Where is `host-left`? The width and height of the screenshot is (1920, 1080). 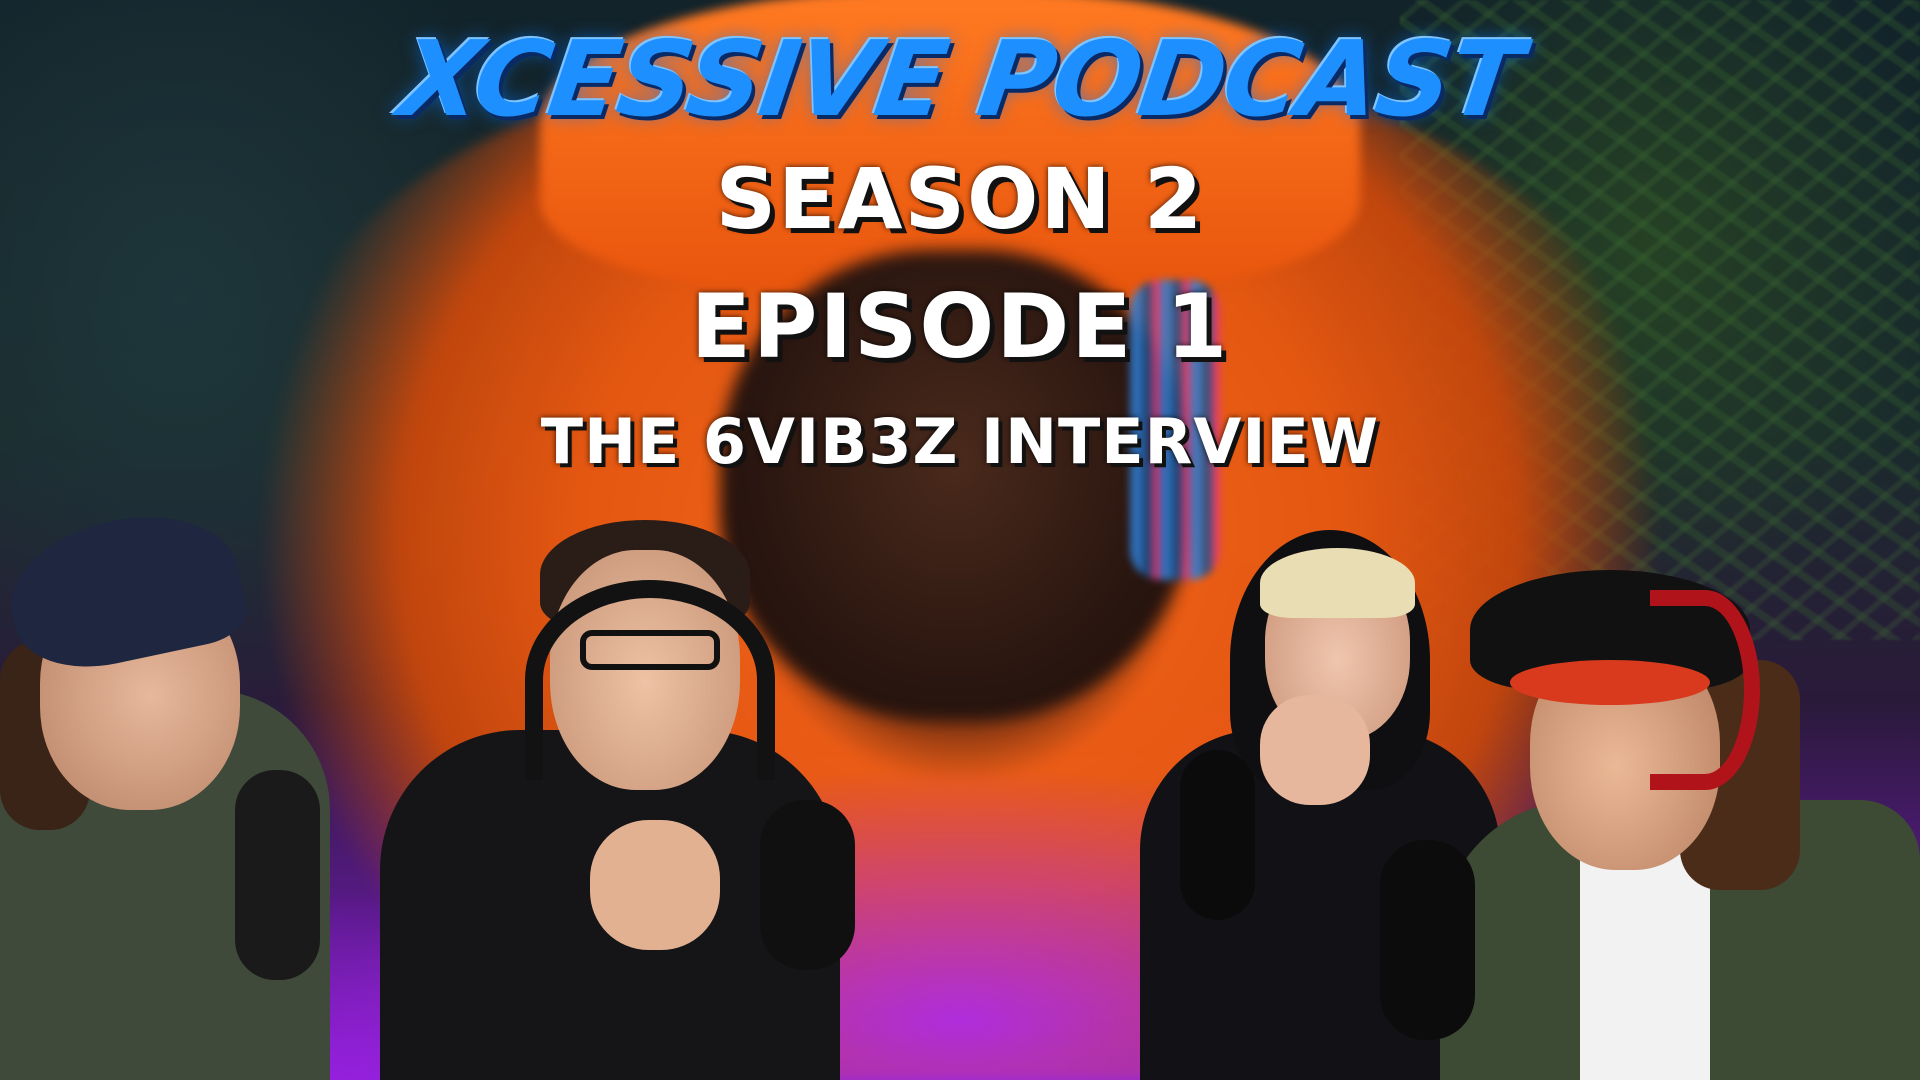 host-left is located at coordinates (165, 788).